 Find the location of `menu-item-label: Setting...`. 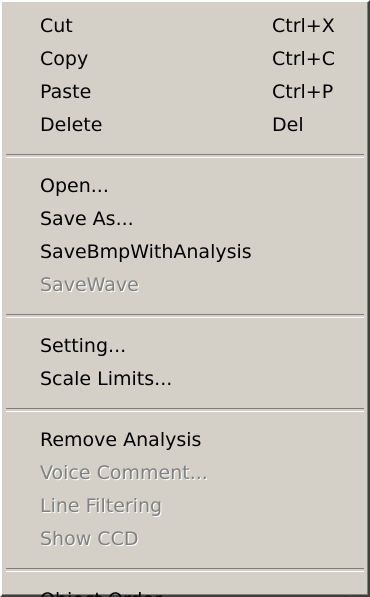

menu-item-label: Setting... is located at coordinates (83, 346).